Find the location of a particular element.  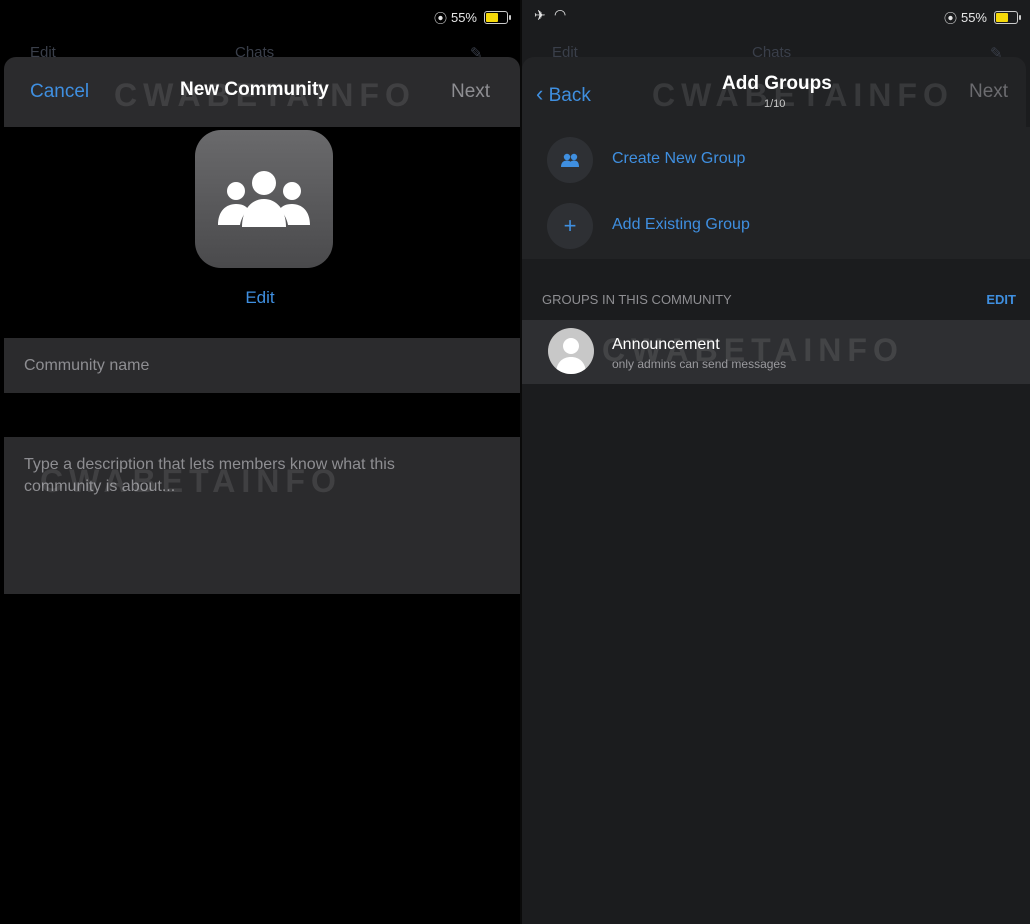

battery-icon is located at coordinates (497, 17).